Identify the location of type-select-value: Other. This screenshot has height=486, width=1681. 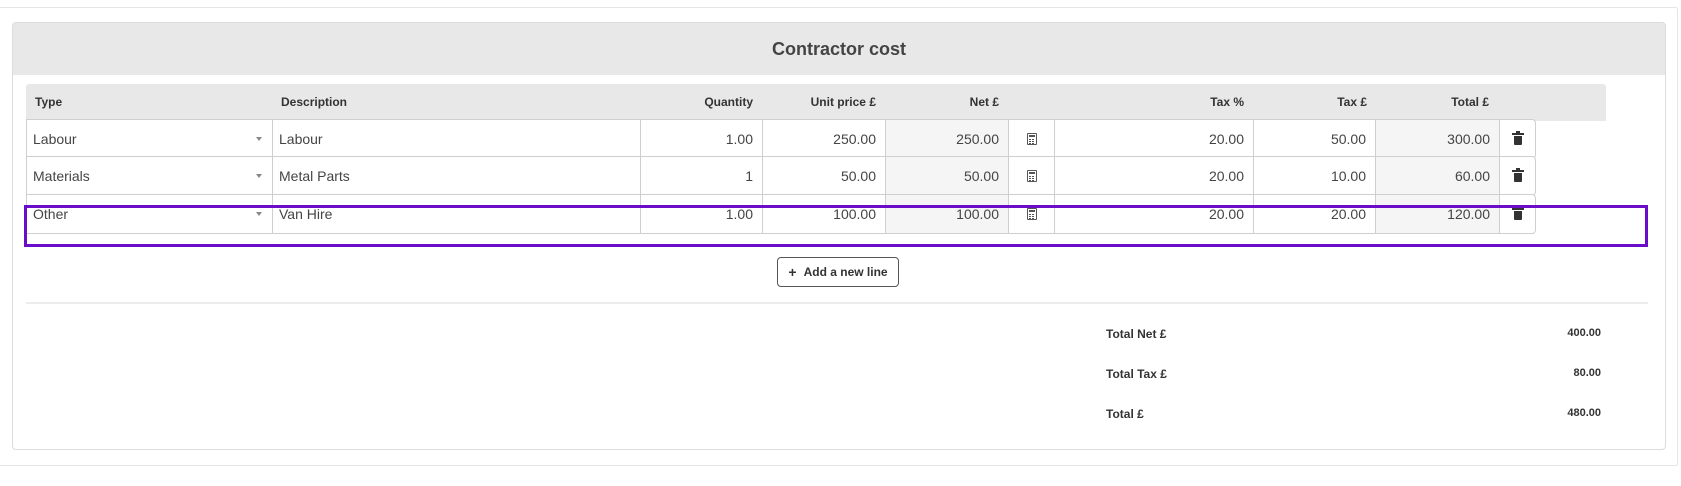
(51, 214).